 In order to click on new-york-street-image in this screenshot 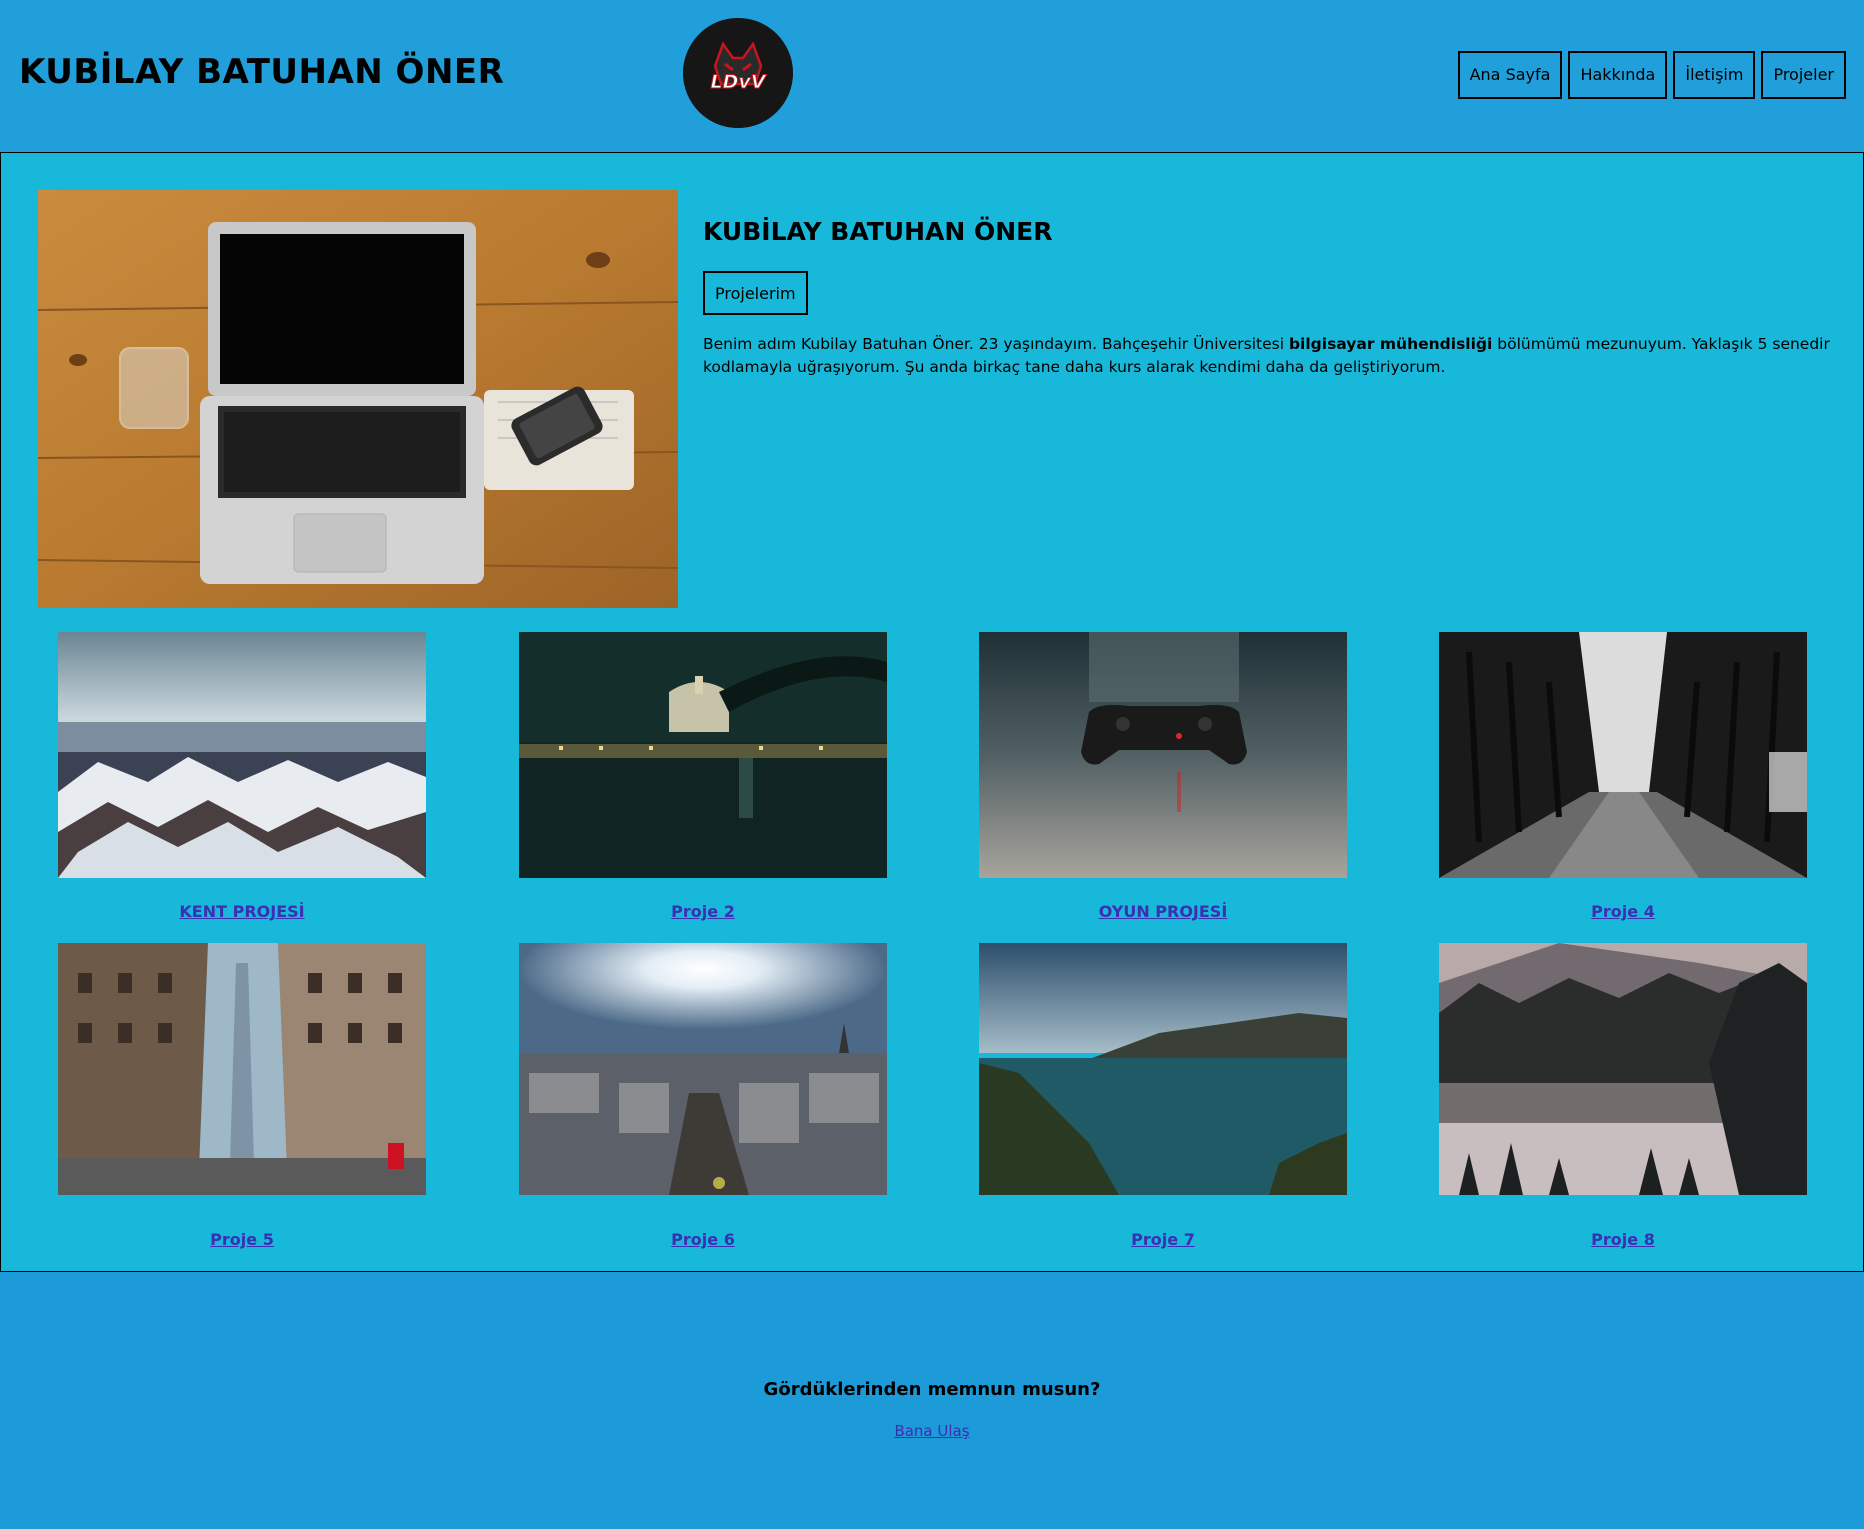, I will do `click(242, 1069)`.